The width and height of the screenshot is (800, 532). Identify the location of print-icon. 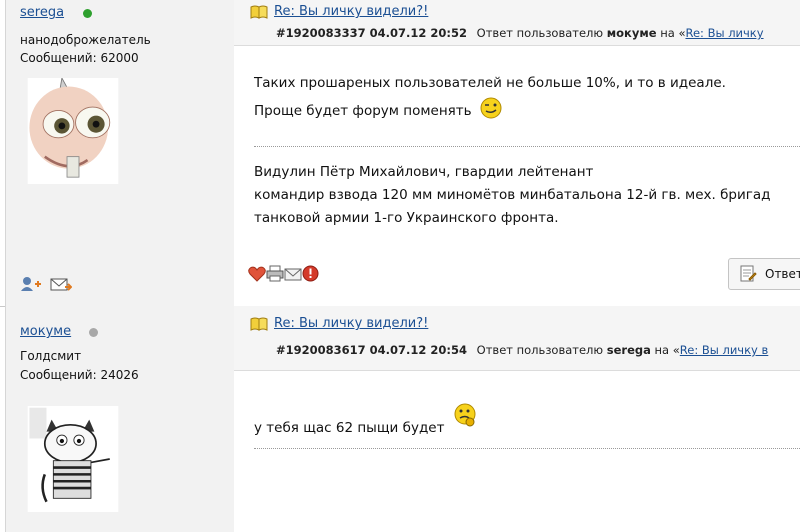
(275, 273).